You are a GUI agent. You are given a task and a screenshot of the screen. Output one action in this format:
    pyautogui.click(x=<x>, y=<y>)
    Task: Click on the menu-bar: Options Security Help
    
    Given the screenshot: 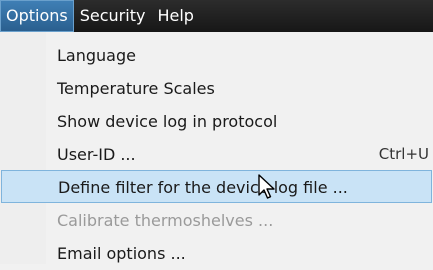 What is the action you would take?
    pyautogui.click(x=216, y=16)
    